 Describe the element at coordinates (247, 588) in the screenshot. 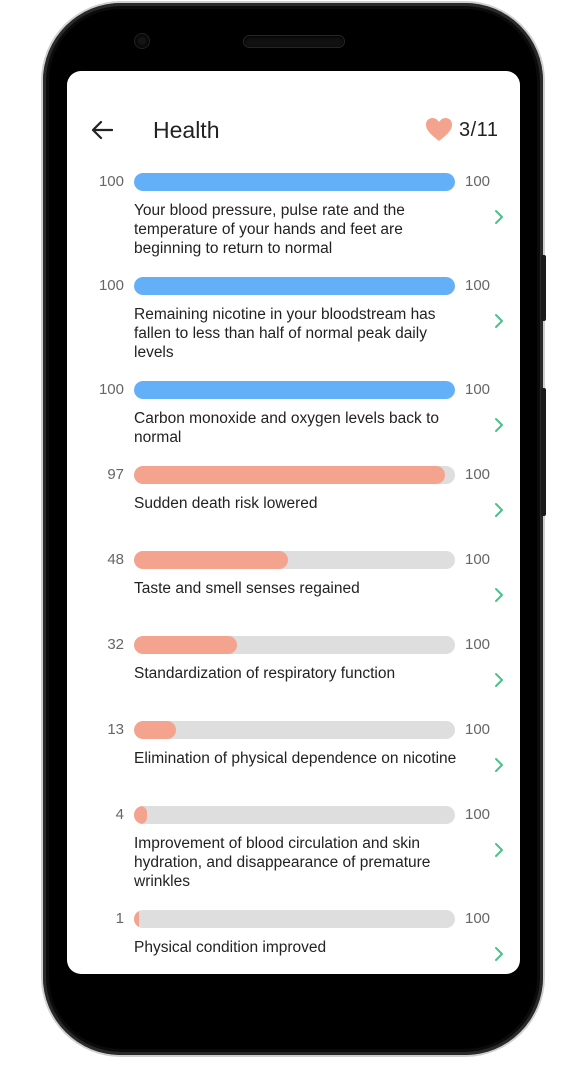

I see `item-description: Taste and smell senses regained` at that location.